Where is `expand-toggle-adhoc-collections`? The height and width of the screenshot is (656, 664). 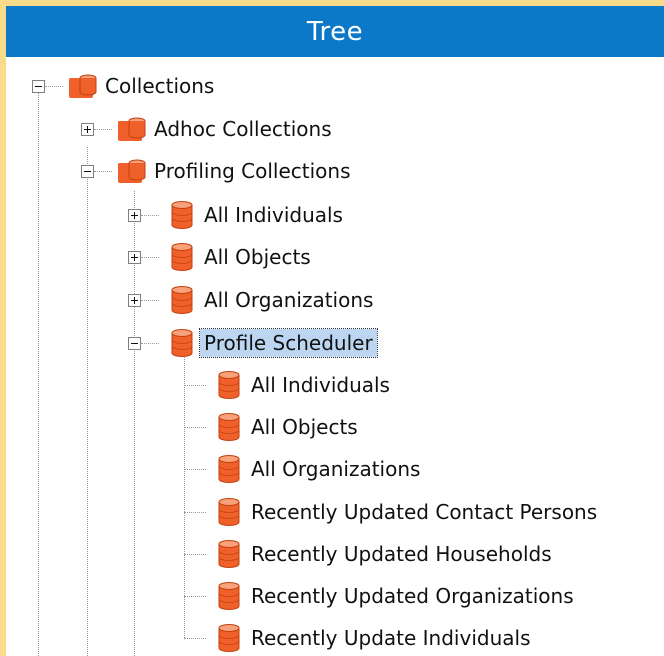
expand-toggle-adhoc-collections is located at coordinates (87, 129).